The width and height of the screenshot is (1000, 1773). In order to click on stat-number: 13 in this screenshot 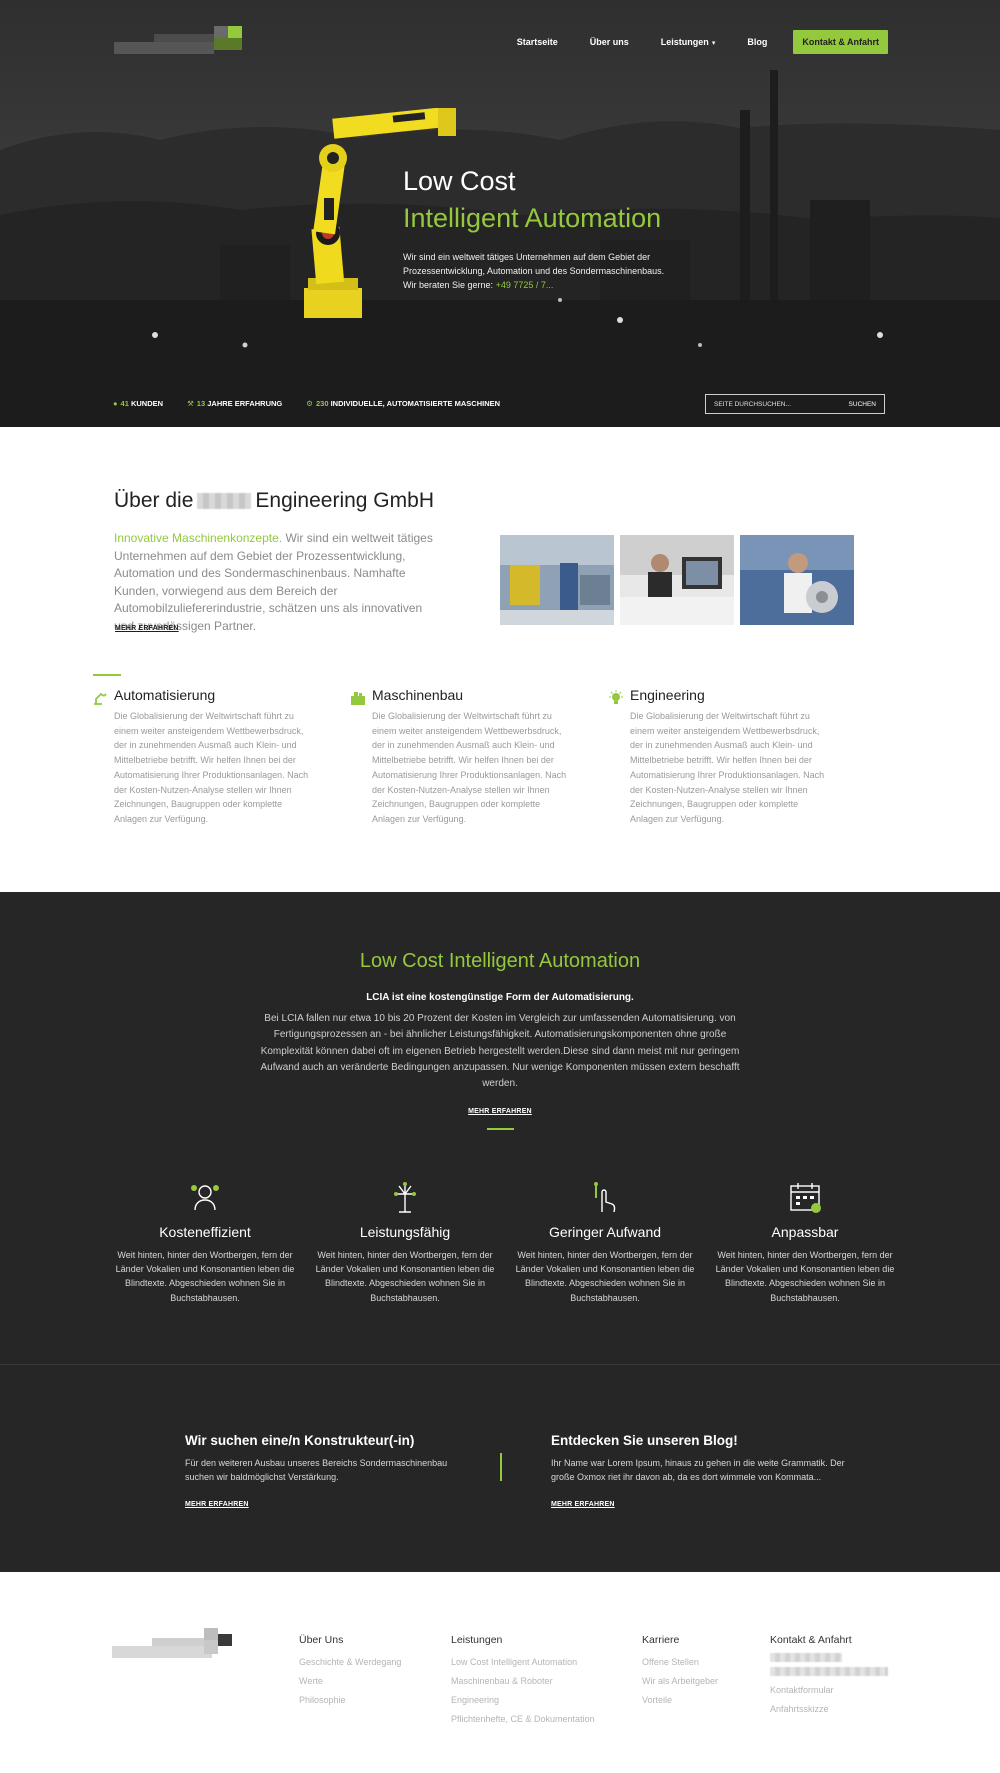, I will do `click(201, 403)`.